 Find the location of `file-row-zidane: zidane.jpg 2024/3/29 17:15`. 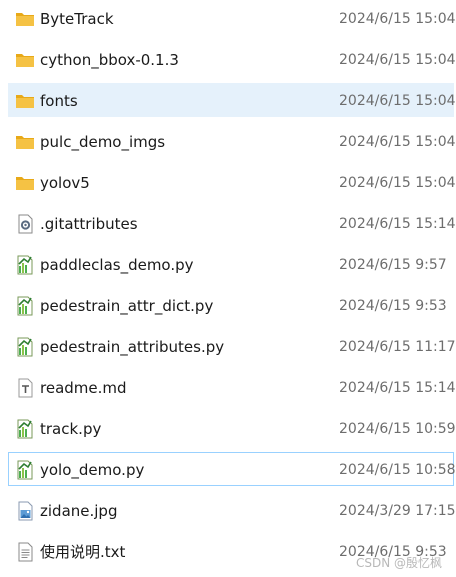

file-row-zidane: zidane.jpg 2024/3/29 17:15 is located at coordinates (232, 510).